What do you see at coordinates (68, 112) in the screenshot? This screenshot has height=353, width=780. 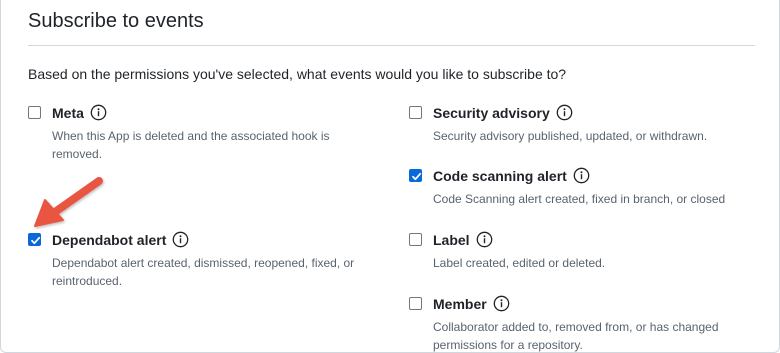 I see `meta-title: Meta` at bounding box center [68, 112].